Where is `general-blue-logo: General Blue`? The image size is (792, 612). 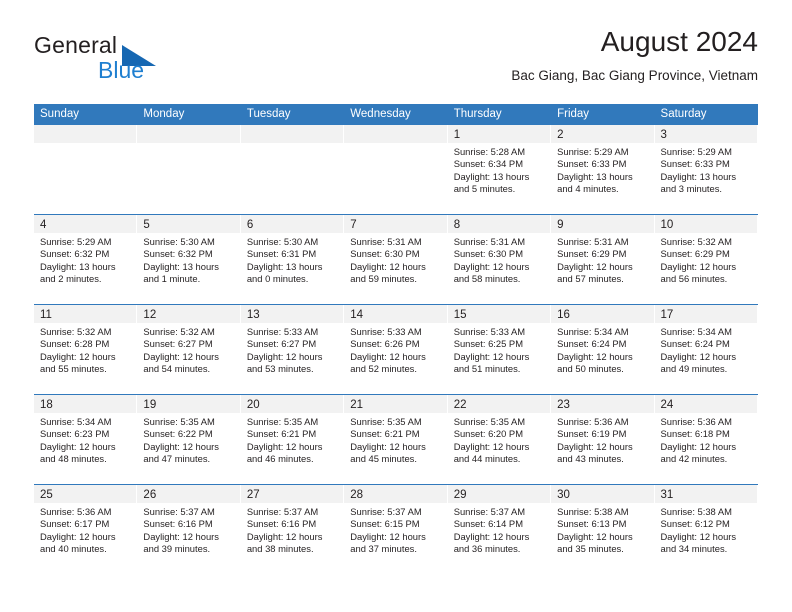
general-blue-logo: General Blue is located at coordinates (144, 62).